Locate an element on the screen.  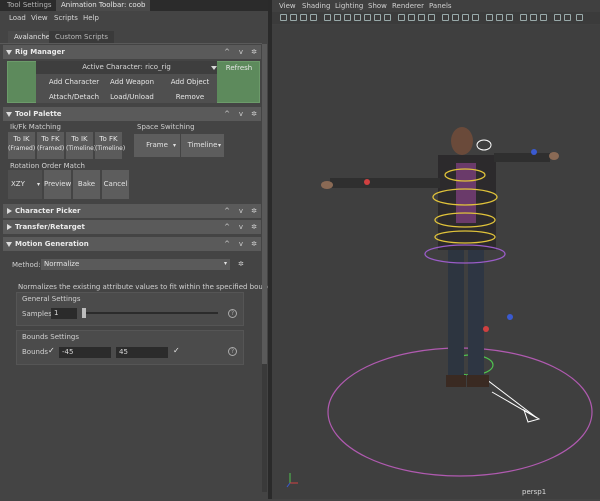
vp-menu-lighting: Lighting is located at coordinates (349, 6).